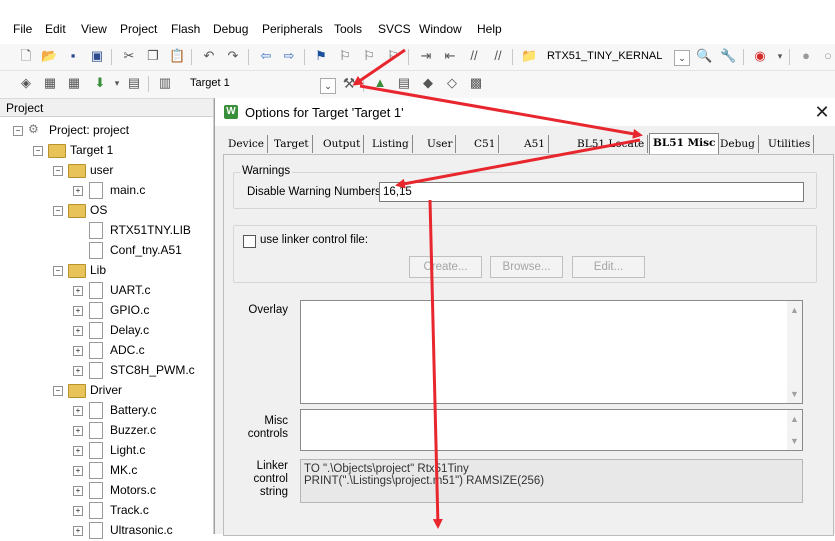 Image resolution: width=835 pixels, height=541 pixels. I want to click on misc-controls-textarea: ▲ ▼, so click(551, 430).